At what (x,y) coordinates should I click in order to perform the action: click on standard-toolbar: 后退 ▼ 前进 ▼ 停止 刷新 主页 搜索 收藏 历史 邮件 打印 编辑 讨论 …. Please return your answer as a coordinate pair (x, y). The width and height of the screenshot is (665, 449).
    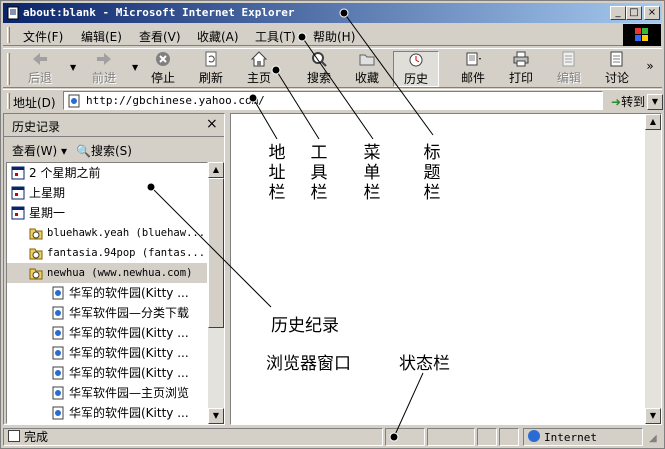
    Looking at the image, I should click on (332, 68).